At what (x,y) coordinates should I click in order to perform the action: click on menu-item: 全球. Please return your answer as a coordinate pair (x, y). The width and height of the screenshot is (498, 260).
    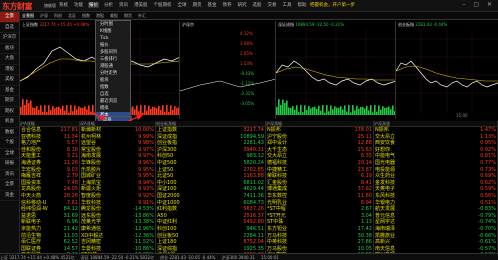
    Looking at the image, I should click on (182, 5).